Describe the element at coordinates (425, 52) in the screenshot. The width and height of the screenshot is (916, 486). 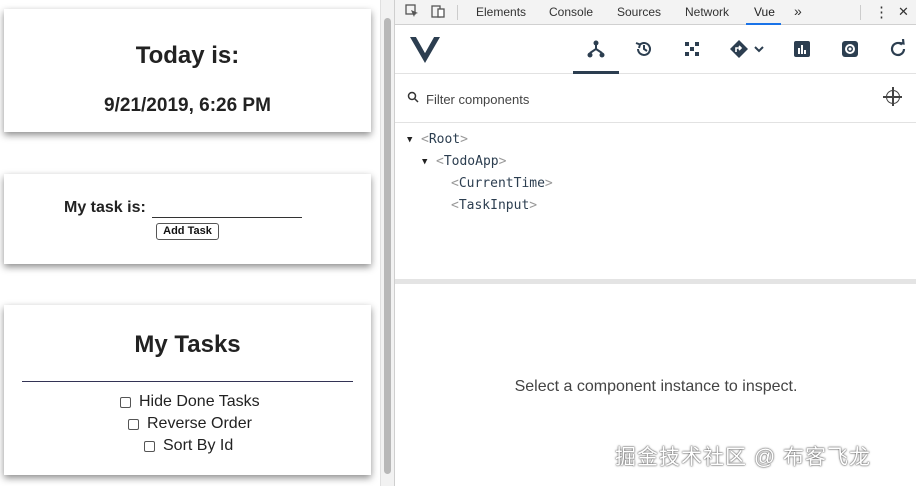
I see `vue-logo-icon` at that location.